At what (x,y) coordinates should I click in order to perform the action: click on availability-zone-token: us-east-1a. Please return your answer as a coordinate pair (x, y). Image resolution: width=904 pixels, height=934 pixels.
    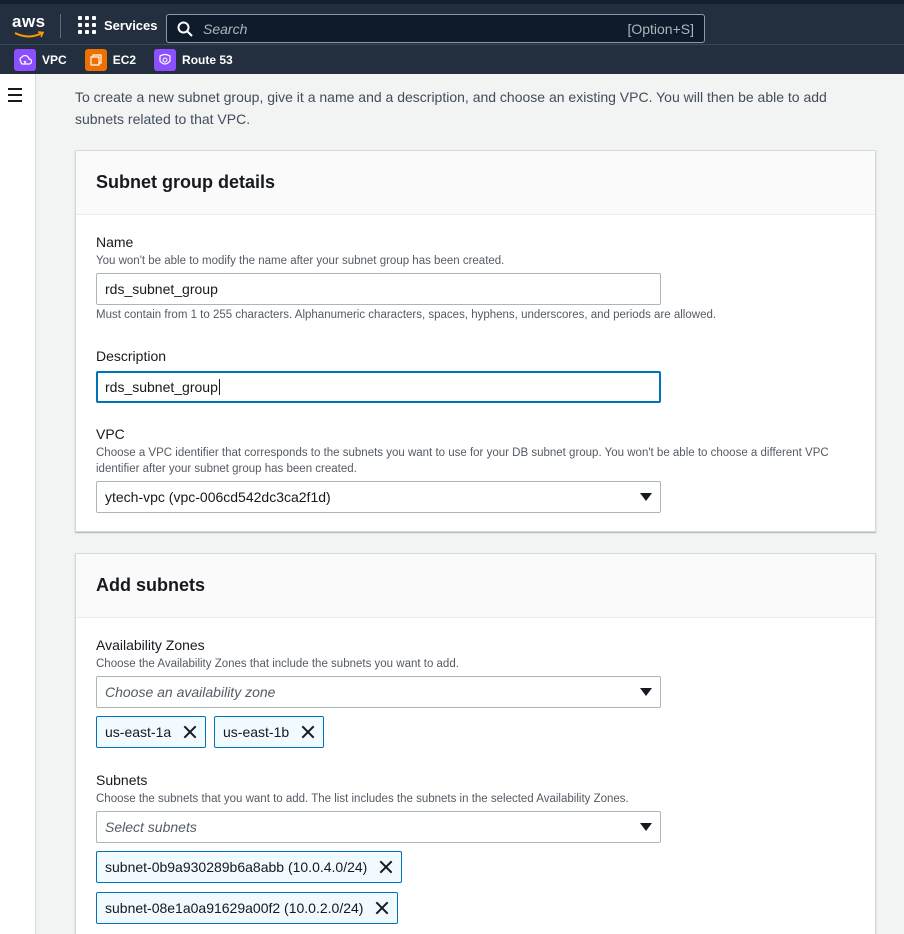
    Looking at the image, I should click on (151, 732).